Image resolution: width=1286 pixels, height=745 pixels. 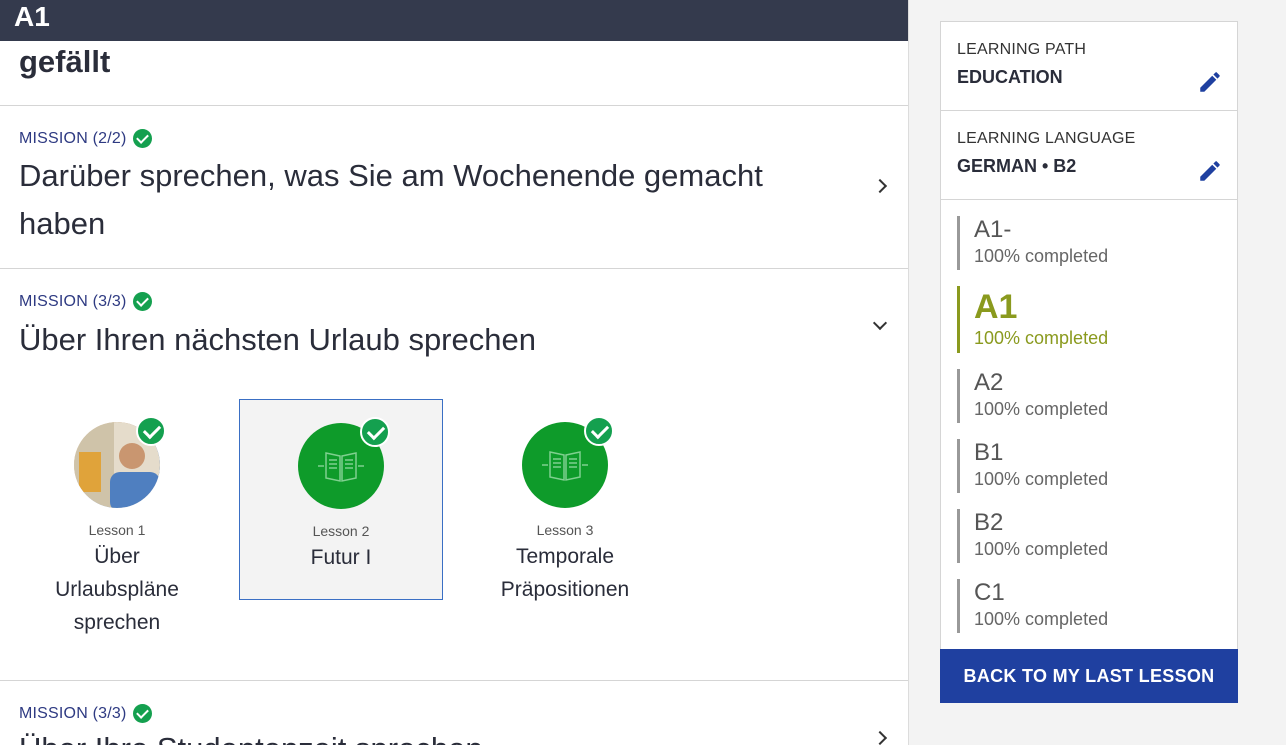 What do you see at coordinates (989, 592) in the screenshot?
I see `level-name: C1` at bounding box center [989, 592].